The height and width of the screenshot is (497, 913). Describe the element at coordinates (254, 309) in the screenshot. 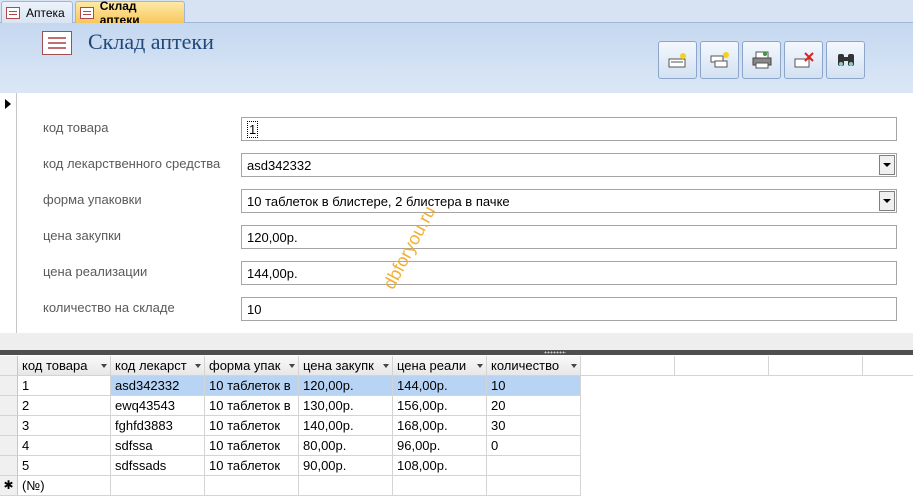

I see `stock-qty-value: 10` at that location.